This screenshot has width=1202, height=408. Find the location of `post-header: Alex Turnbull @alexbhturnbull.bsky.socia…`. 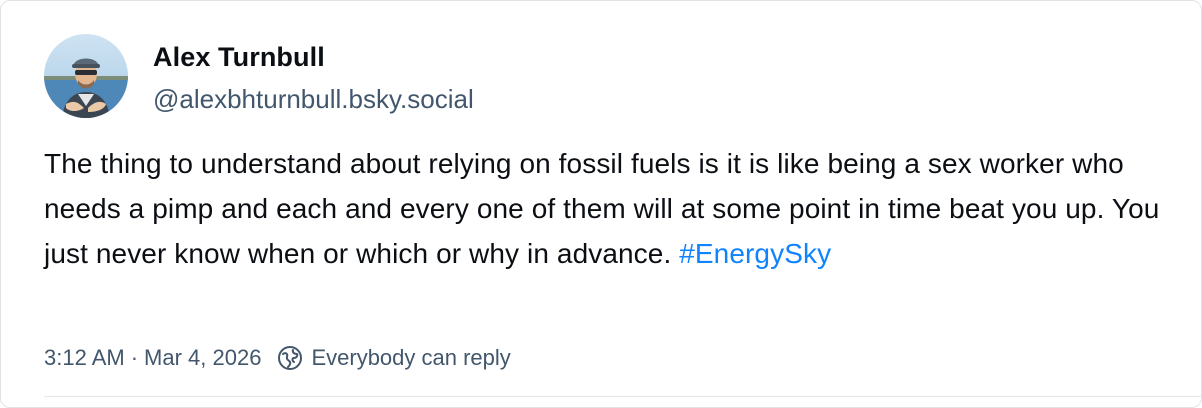

post-header: Alex Turnbull @alexbhturnbull.bsky.socia… is located at coordinates (259, 76).